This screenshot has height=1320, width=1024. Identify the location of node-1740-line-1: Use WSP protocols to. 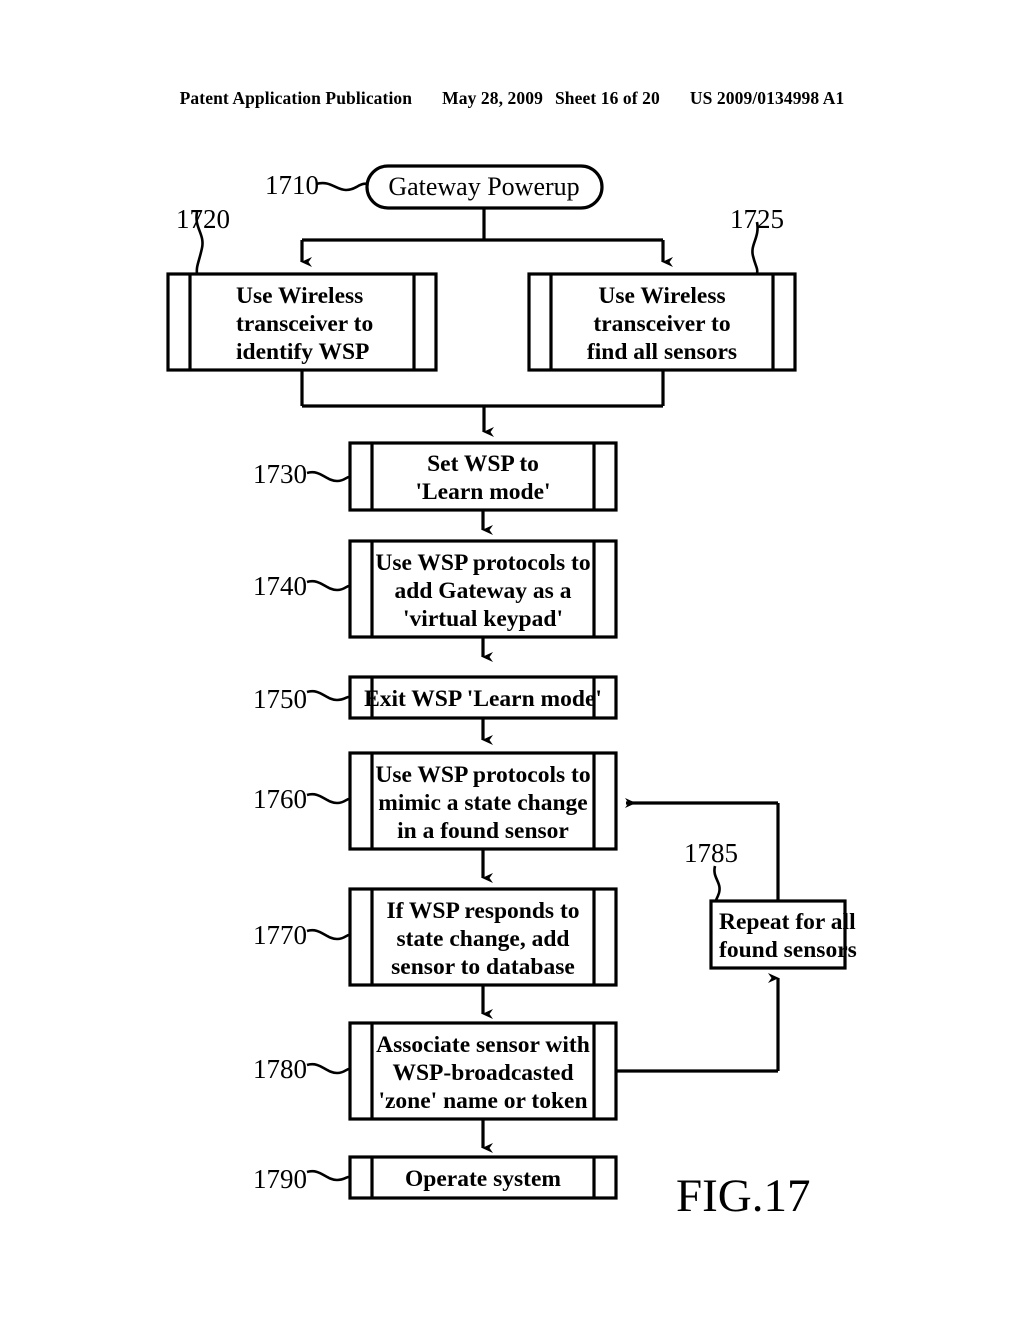
(482, 563).